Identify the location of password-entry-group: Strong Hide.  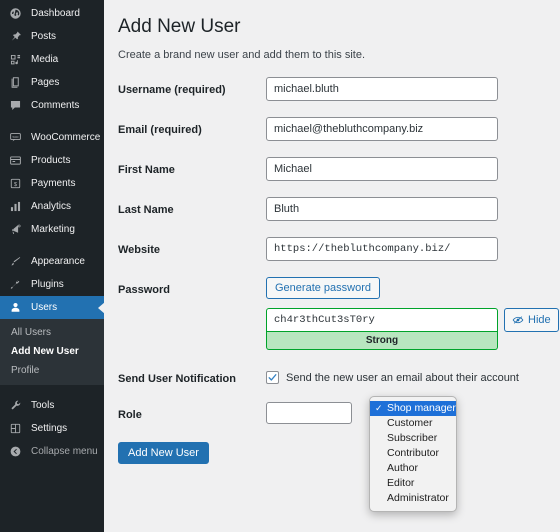
(413, 329).